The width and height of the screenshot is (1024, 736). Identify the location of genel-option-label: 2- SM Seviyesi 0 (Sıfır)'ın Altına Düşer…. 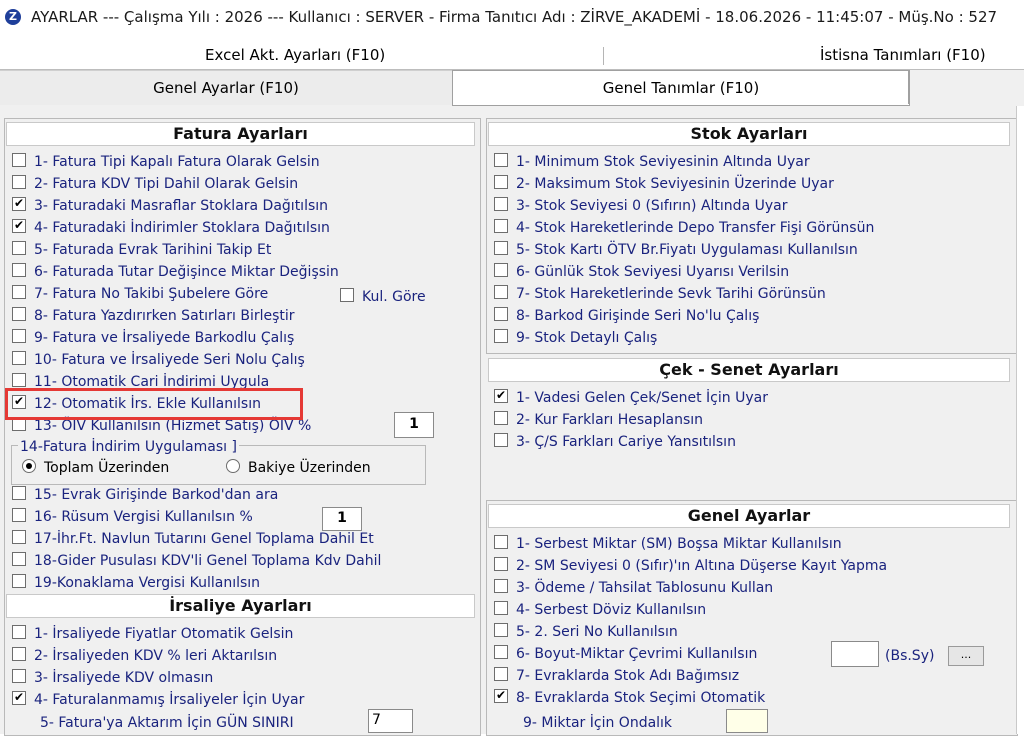
(702, 566).